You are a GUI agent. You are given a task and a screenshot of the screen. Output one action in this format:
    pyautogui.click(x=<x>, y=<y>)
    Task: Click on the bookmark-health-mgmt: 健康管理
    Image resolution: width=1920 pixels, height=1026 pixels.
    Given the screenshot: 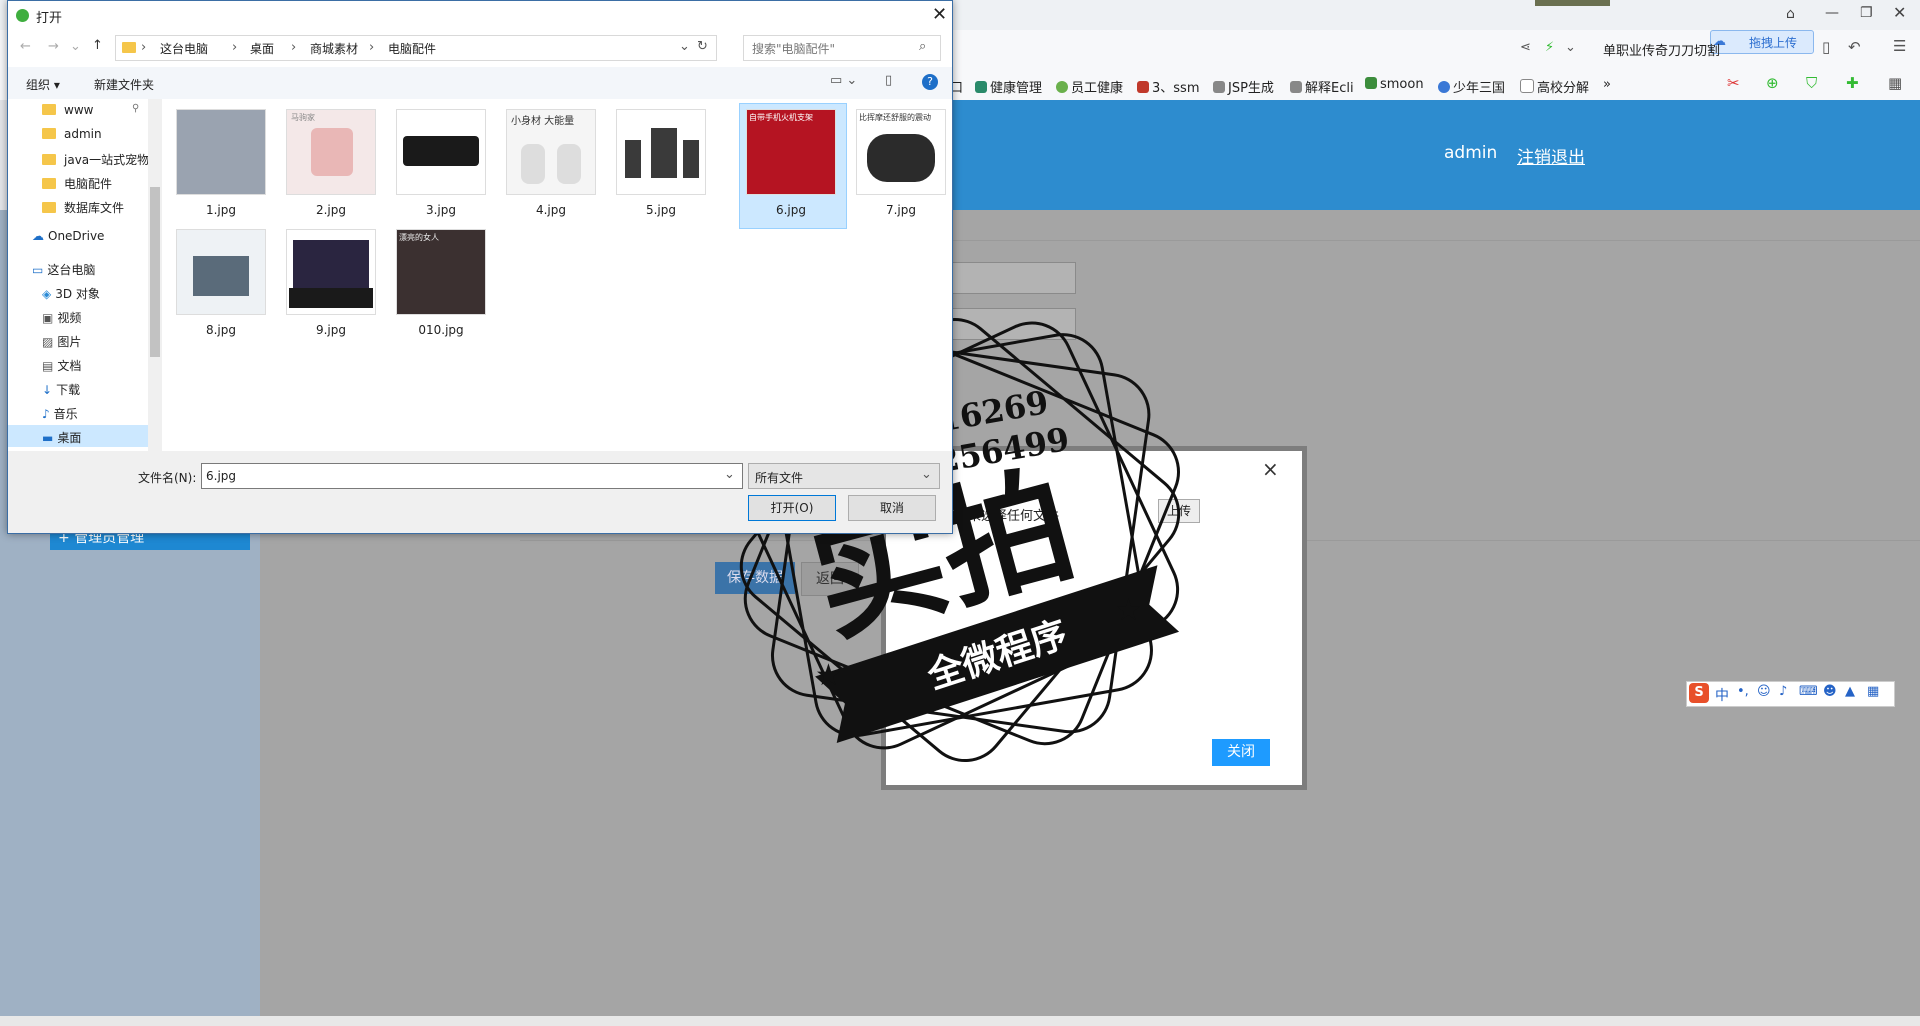 What is the action you would take?
    pyautogui.click(x=1008, y=86)
    